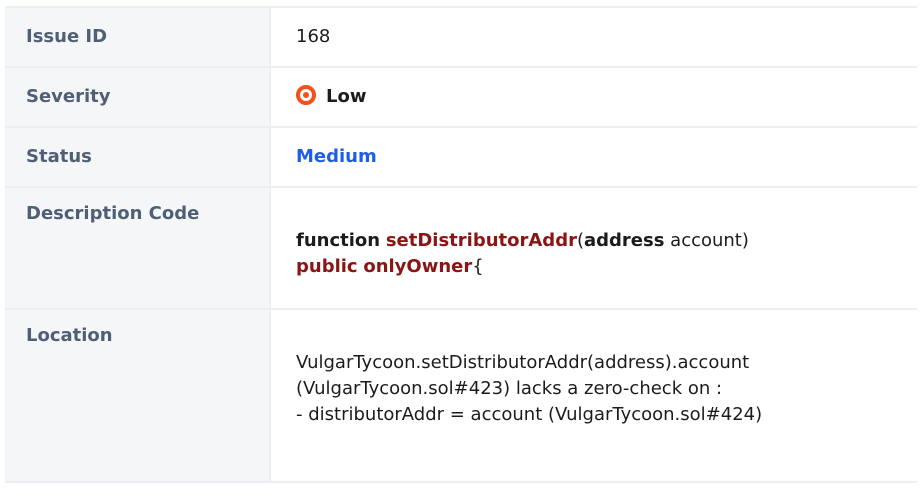  I want to click on status-row: Status Medium, so click(461, 158).